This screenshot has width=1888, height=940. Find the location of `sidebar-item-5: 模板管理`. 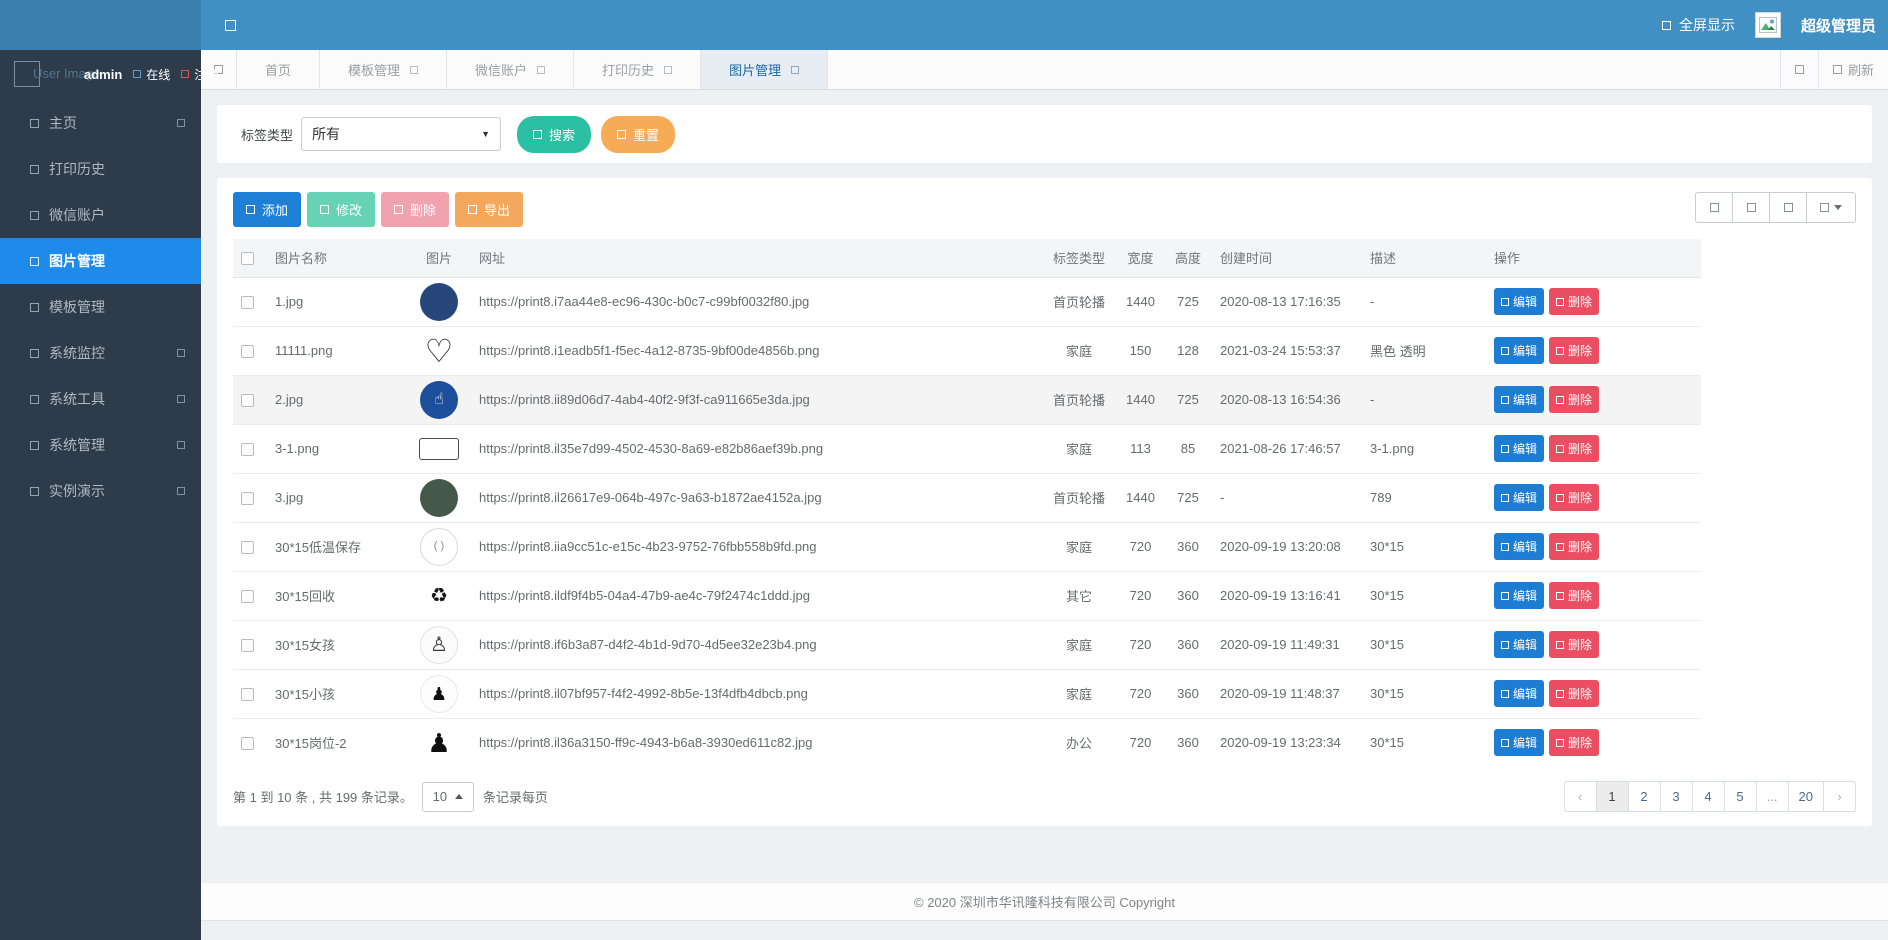

sidebar-item-5: 模板管理 is located at coordinates (100, 307).